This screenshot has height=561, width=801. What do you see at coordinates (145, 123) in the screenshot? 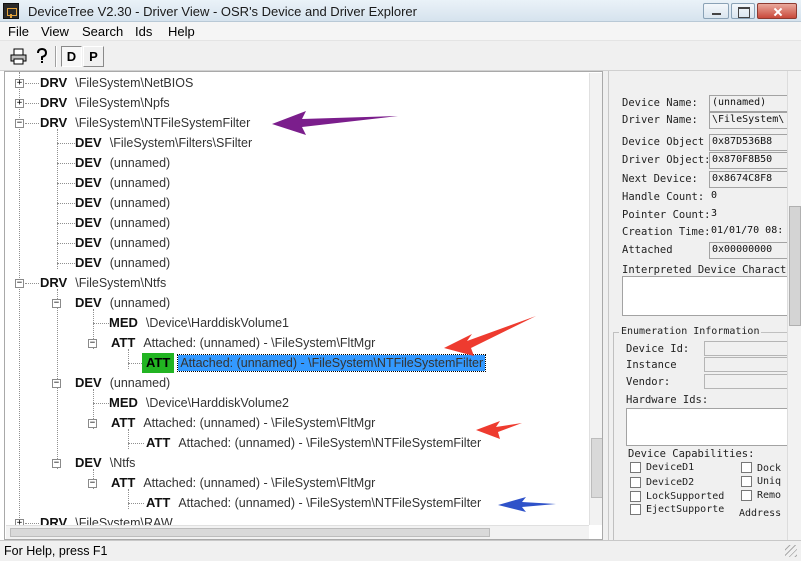
I see `tree-node-drv: DRV \FileSystem\NTFileSystemFilter` at bounding box center [145, 123].